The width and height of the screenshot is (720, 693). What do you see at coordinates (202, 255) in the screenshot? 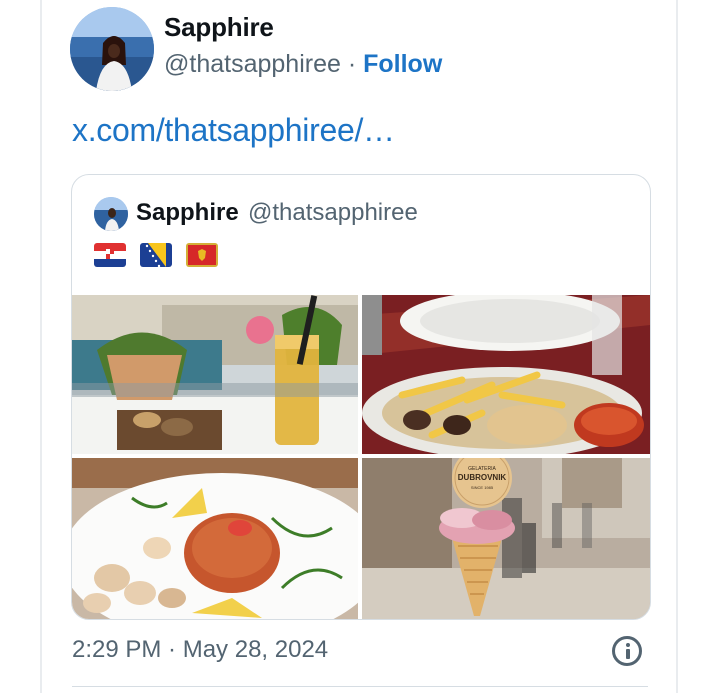
I see `montenegro-flag-icon` at bounding box center [202, 255].